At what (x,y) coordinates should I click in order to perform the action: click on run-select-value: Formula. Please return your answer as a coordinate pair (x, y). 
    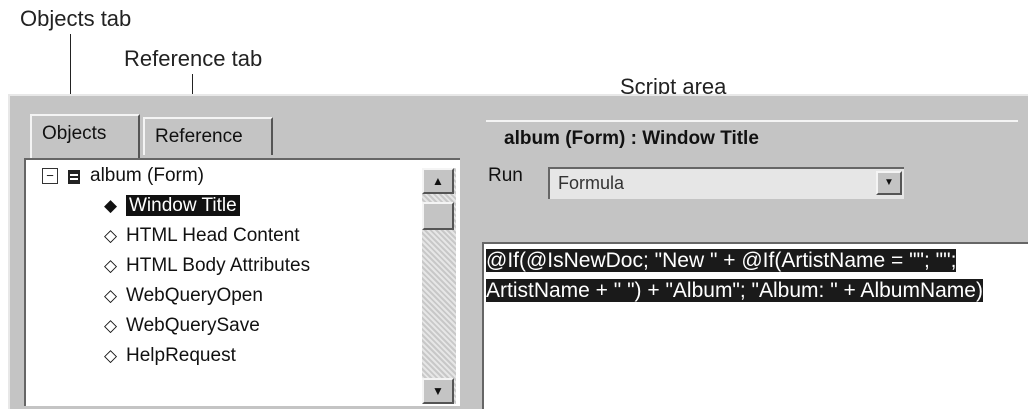
    Looking at the image, I should click on (591, 183).